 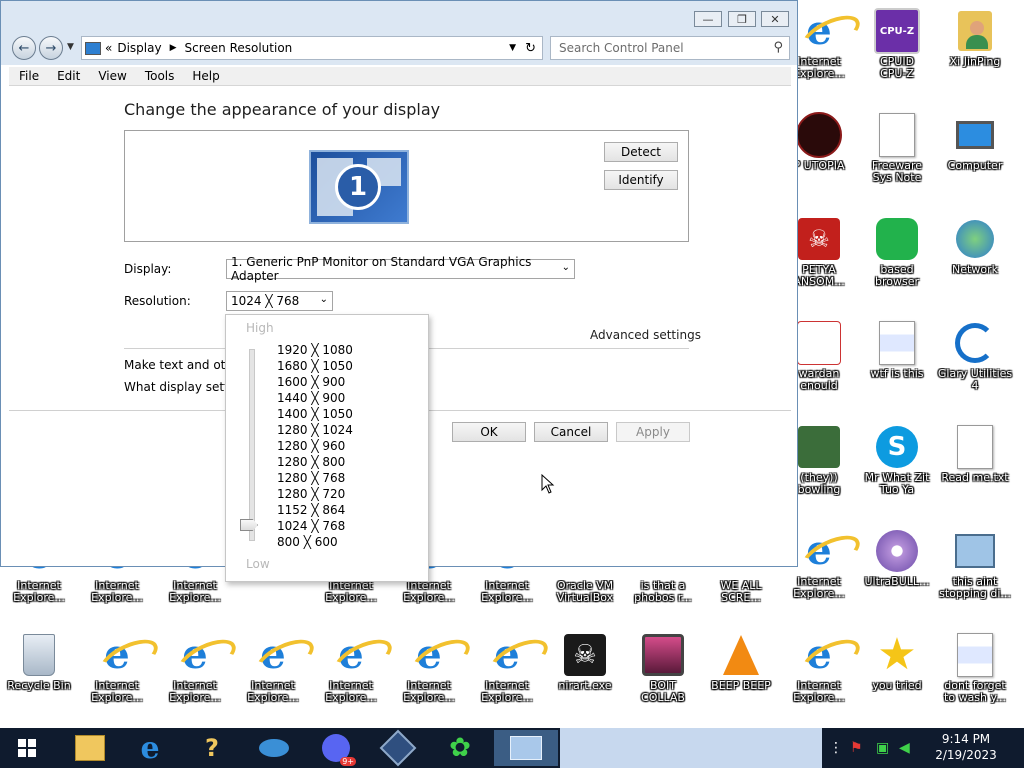 I want to click on flag-icon: ⚑, so click(x=856, y=748).